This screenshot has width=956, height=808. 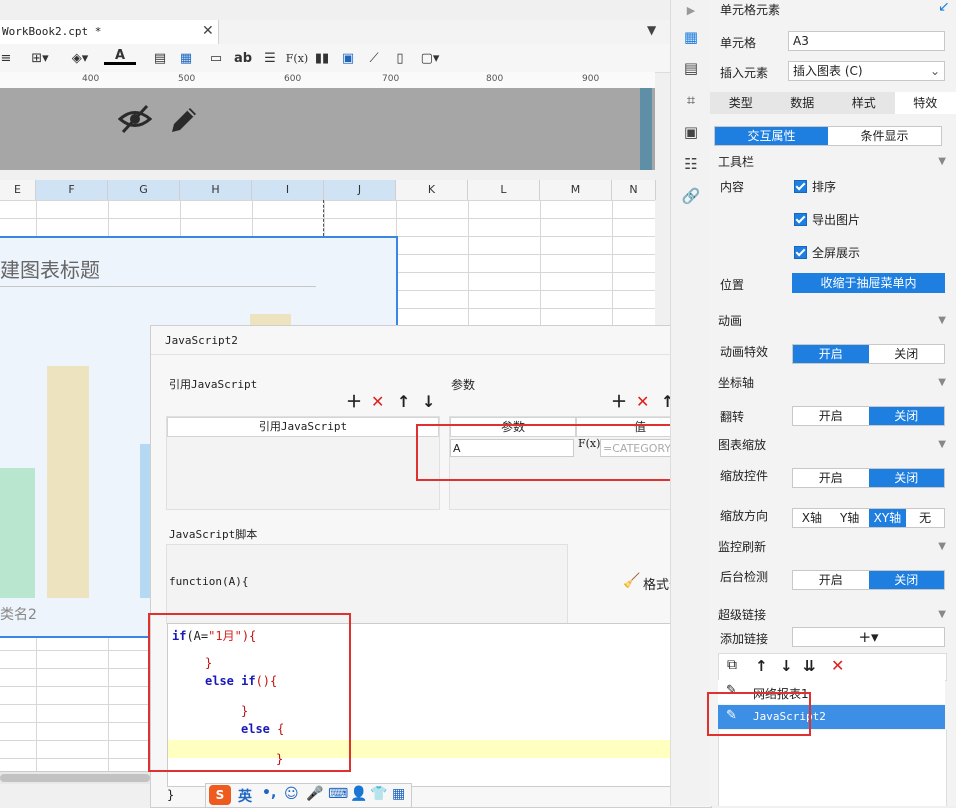 I want to click on font-color-icon: A, so click(x=120, y=56).